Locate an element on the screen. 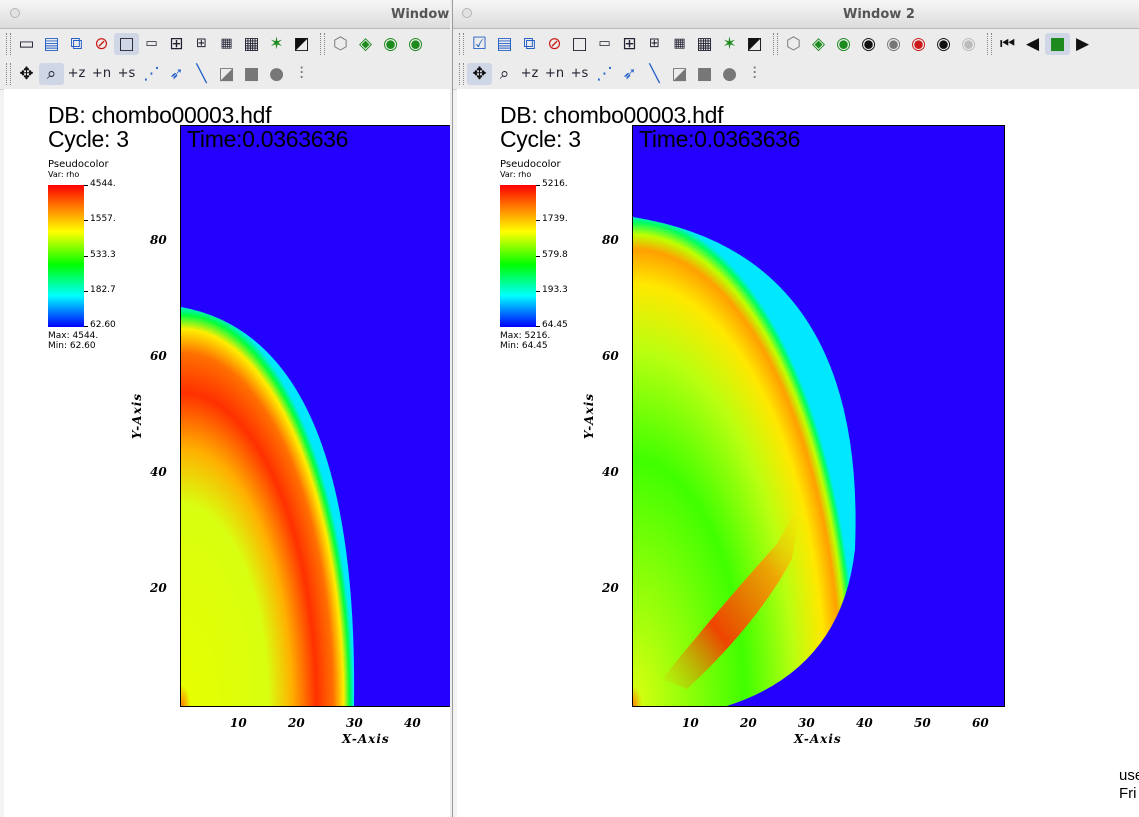  y-tick-label: 60 is located at coordinates (610, 356).